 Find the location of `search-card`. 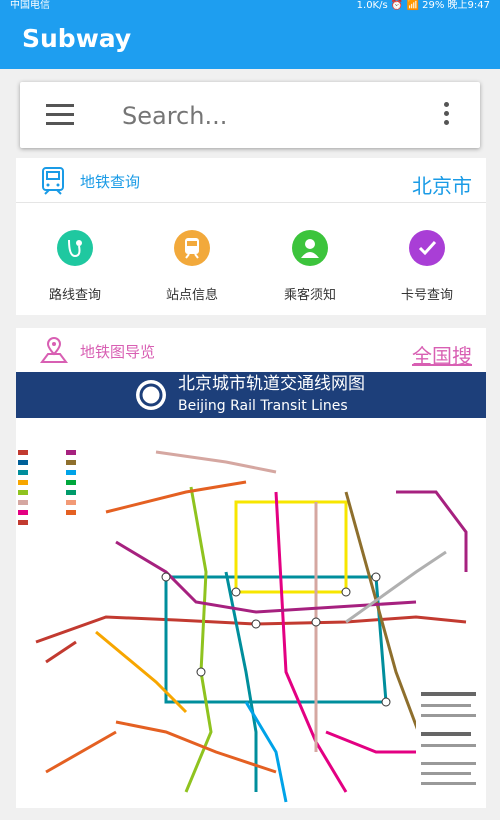

search-card is located at coordinates (250, 115).